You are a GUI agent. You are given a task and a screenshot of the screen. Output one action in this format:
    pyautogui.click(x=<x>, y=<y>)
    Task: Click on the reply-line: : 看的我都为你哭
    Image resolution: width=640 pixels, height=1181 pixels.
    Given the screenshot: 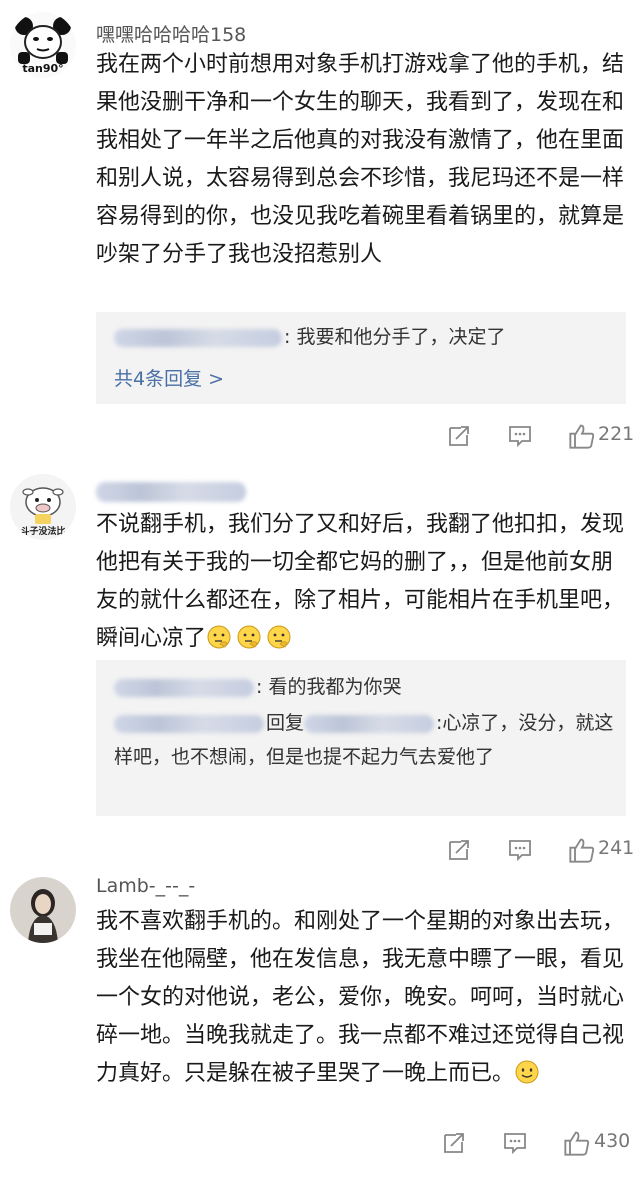 What is the action you would take?
    pyautogui.click(x=364, y=687)
    